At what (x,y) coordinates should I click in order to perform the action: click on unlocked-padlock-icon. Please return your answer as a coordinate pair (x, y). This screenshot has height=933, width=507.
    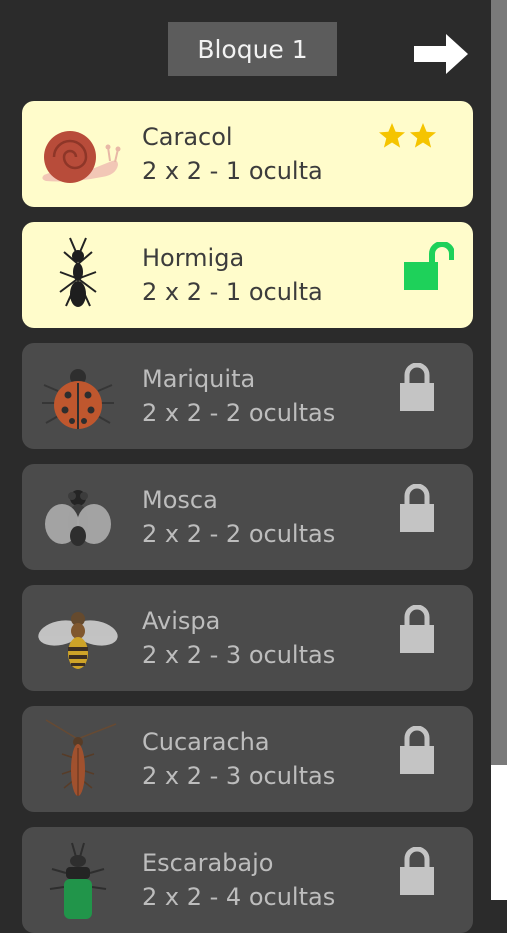
    Looking at the image, I should click on (429, 266).